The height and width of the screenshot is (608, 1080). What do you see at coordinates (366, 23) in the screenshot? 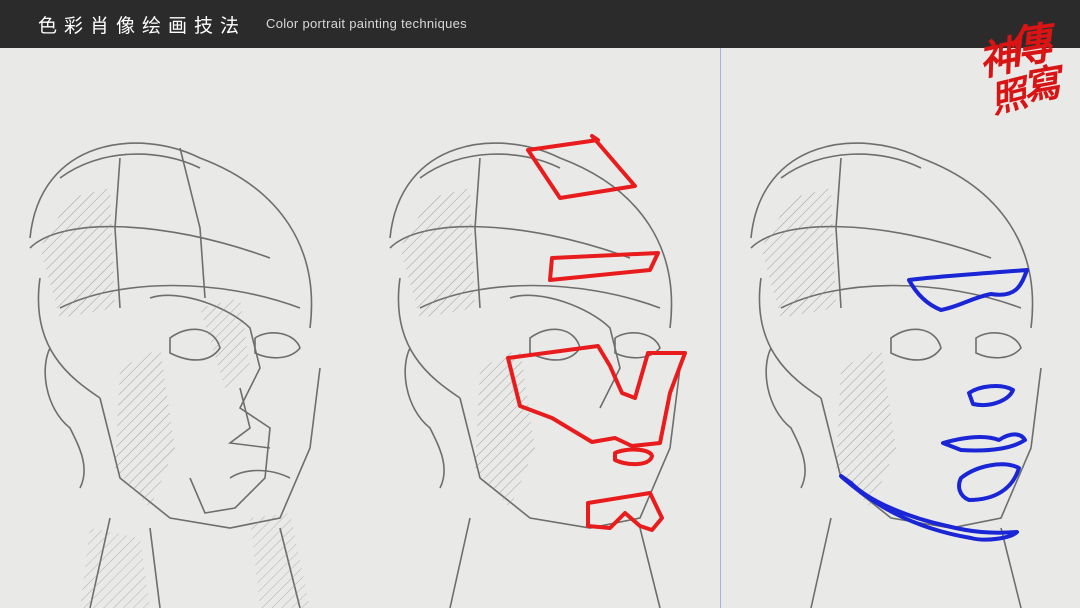
I see `page-title-english: Color portrait painting techniques` at bounding box center [366, 23].